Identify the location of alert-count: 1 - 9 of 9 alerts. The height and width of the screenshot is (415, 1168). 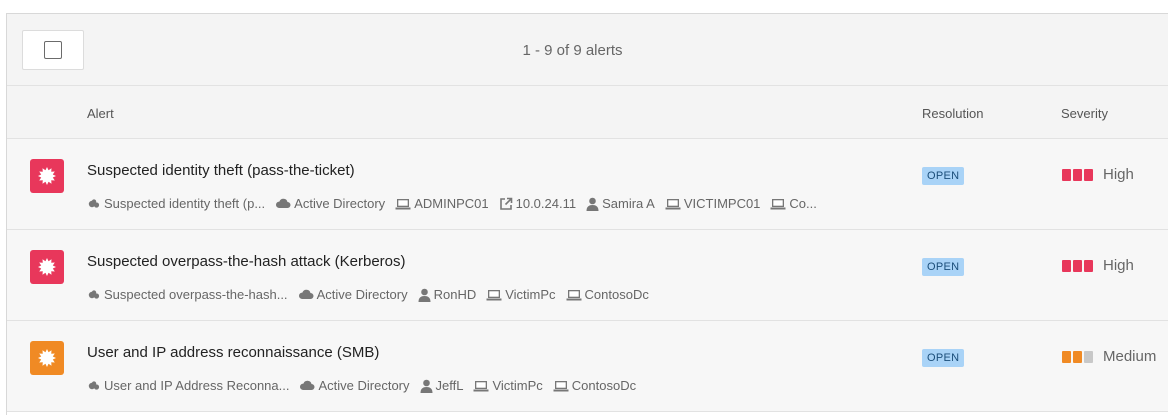
(572, 50).